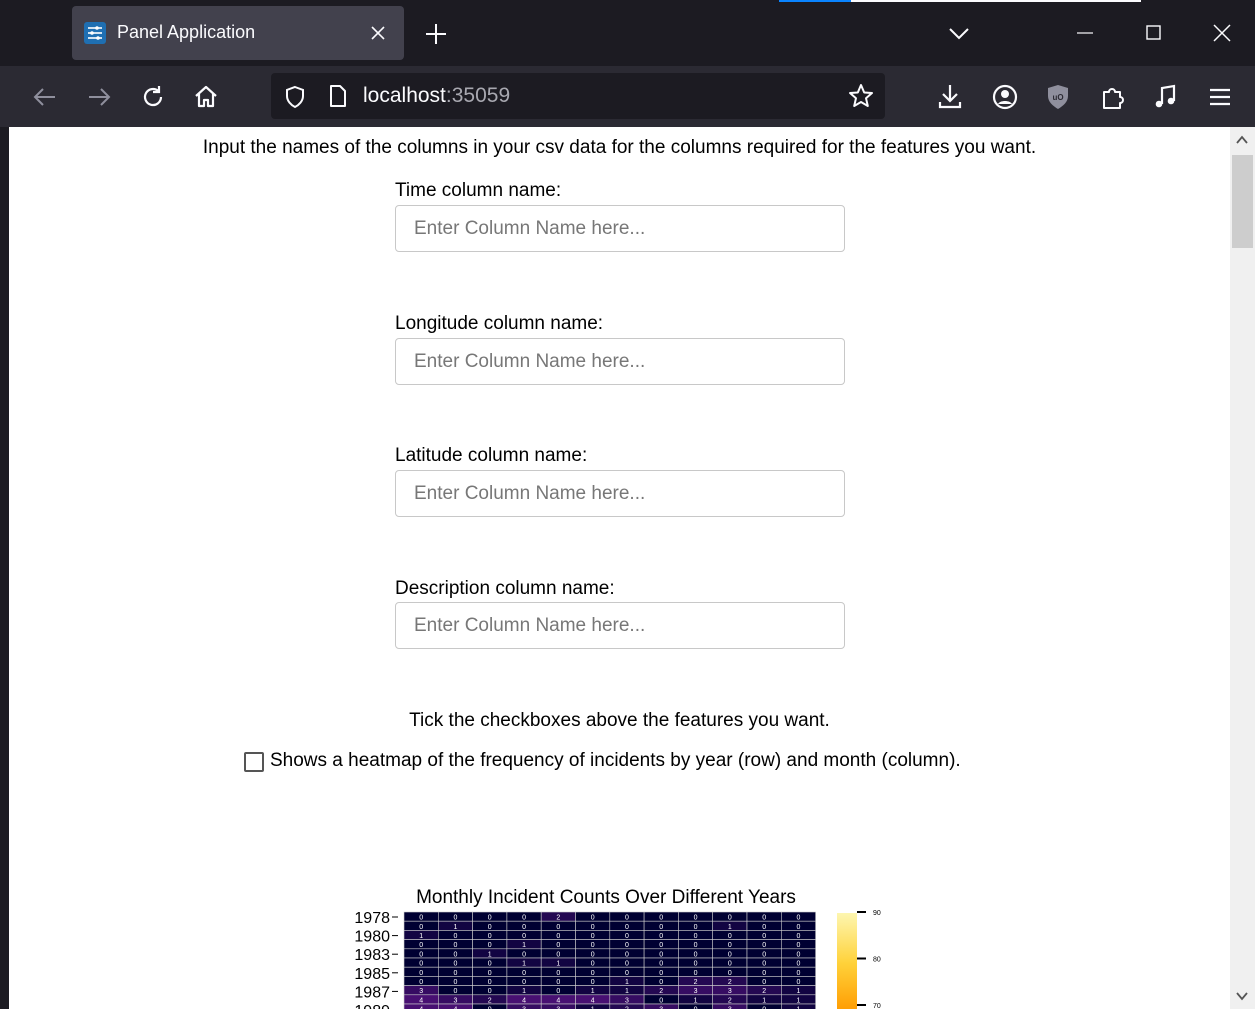 The width and height of the screenshot is (1255, 1009). I want to click on longitude-column-label: Longitude column name:, so click(499, 323).